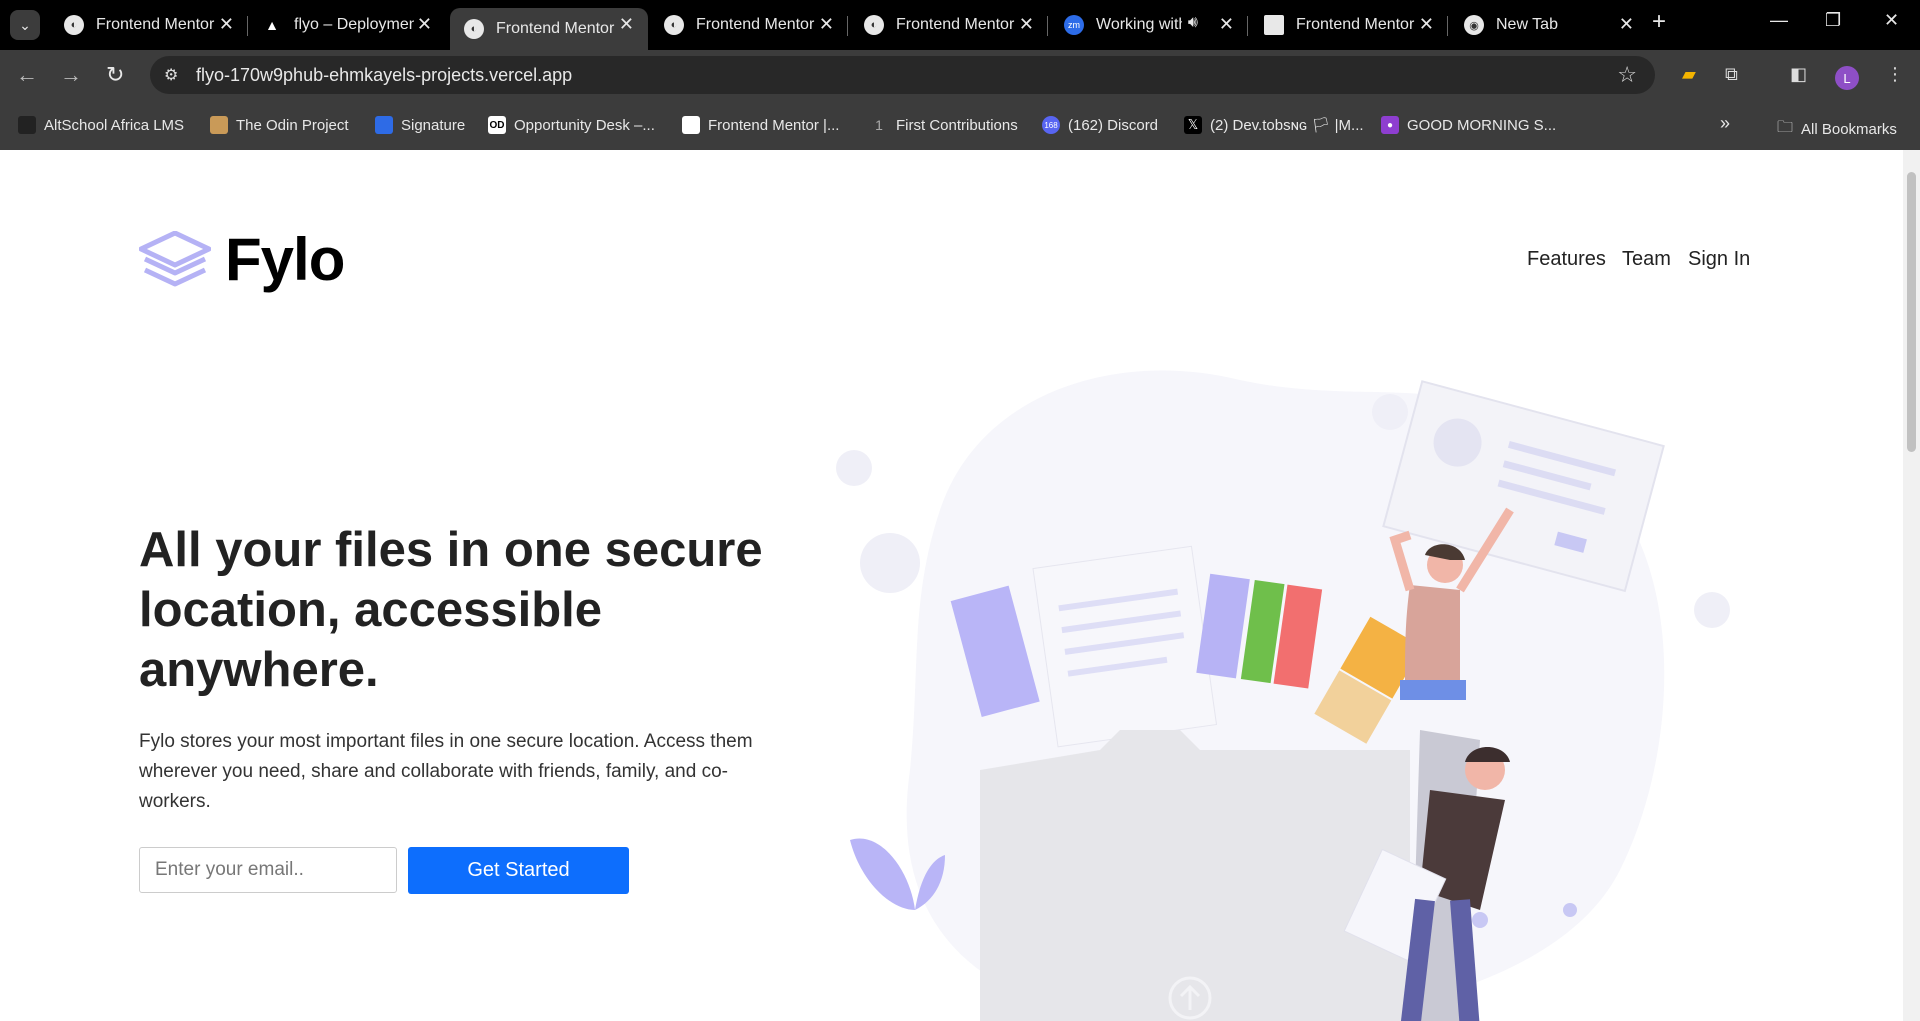  I want to click on chrome-icon: ◉, so click(1474, 25).